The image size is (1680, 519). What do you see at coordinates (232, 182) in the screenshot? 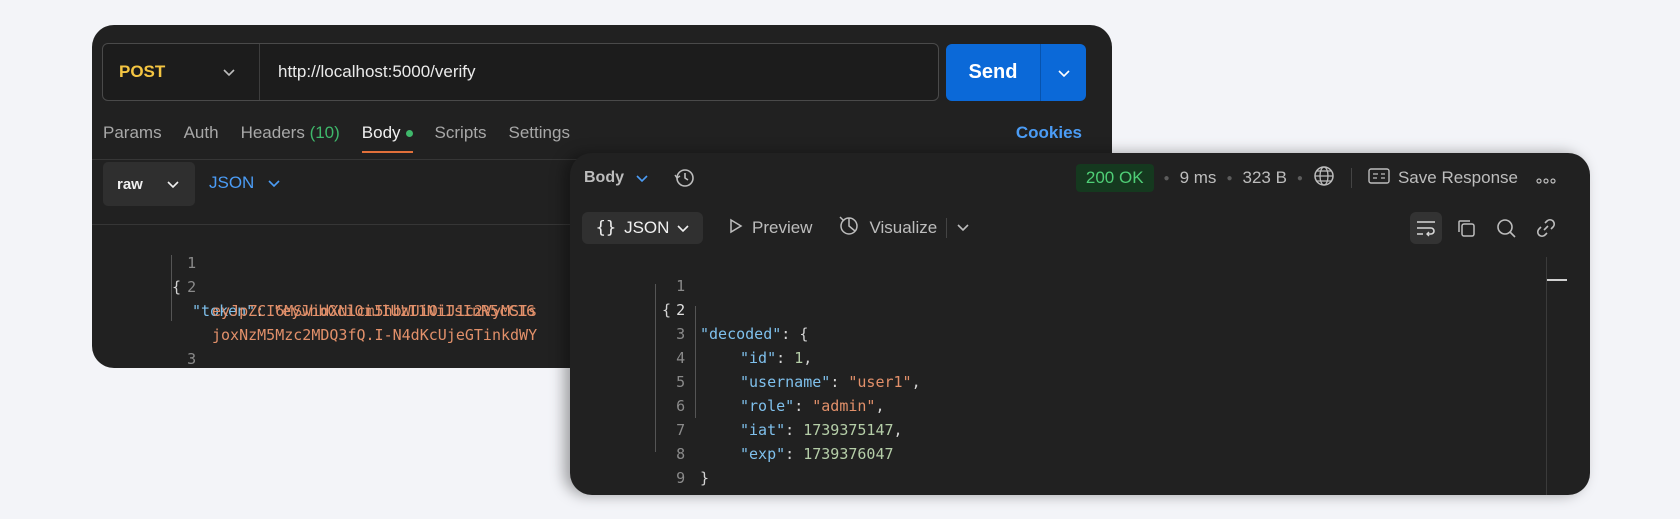
I see `body-format-label: JSON` at bounding box center [232, 182].